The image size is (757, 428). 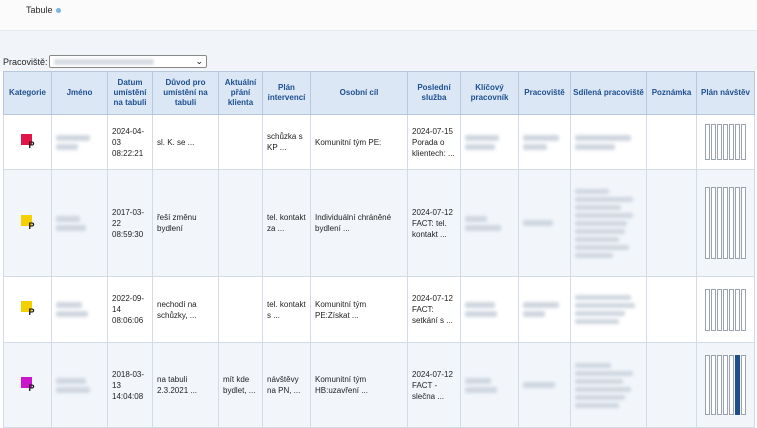 I want to click on date-cell: 2018-03-13 14:04:08, so click(x=130, y=385).